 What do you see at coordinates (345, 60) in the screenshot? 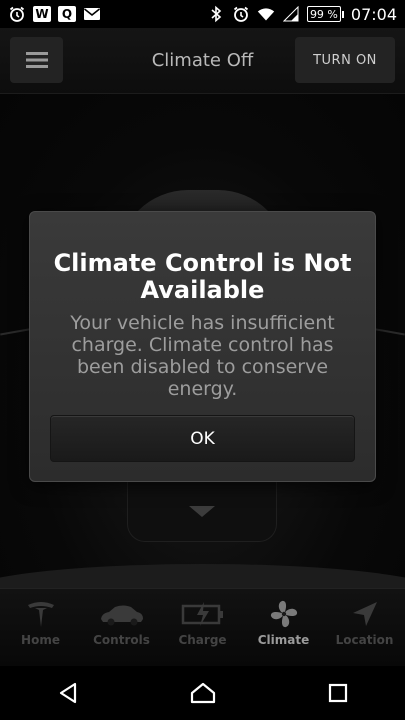
I see `turn-on-button: TURN ON` at bounding box center [345, 60].